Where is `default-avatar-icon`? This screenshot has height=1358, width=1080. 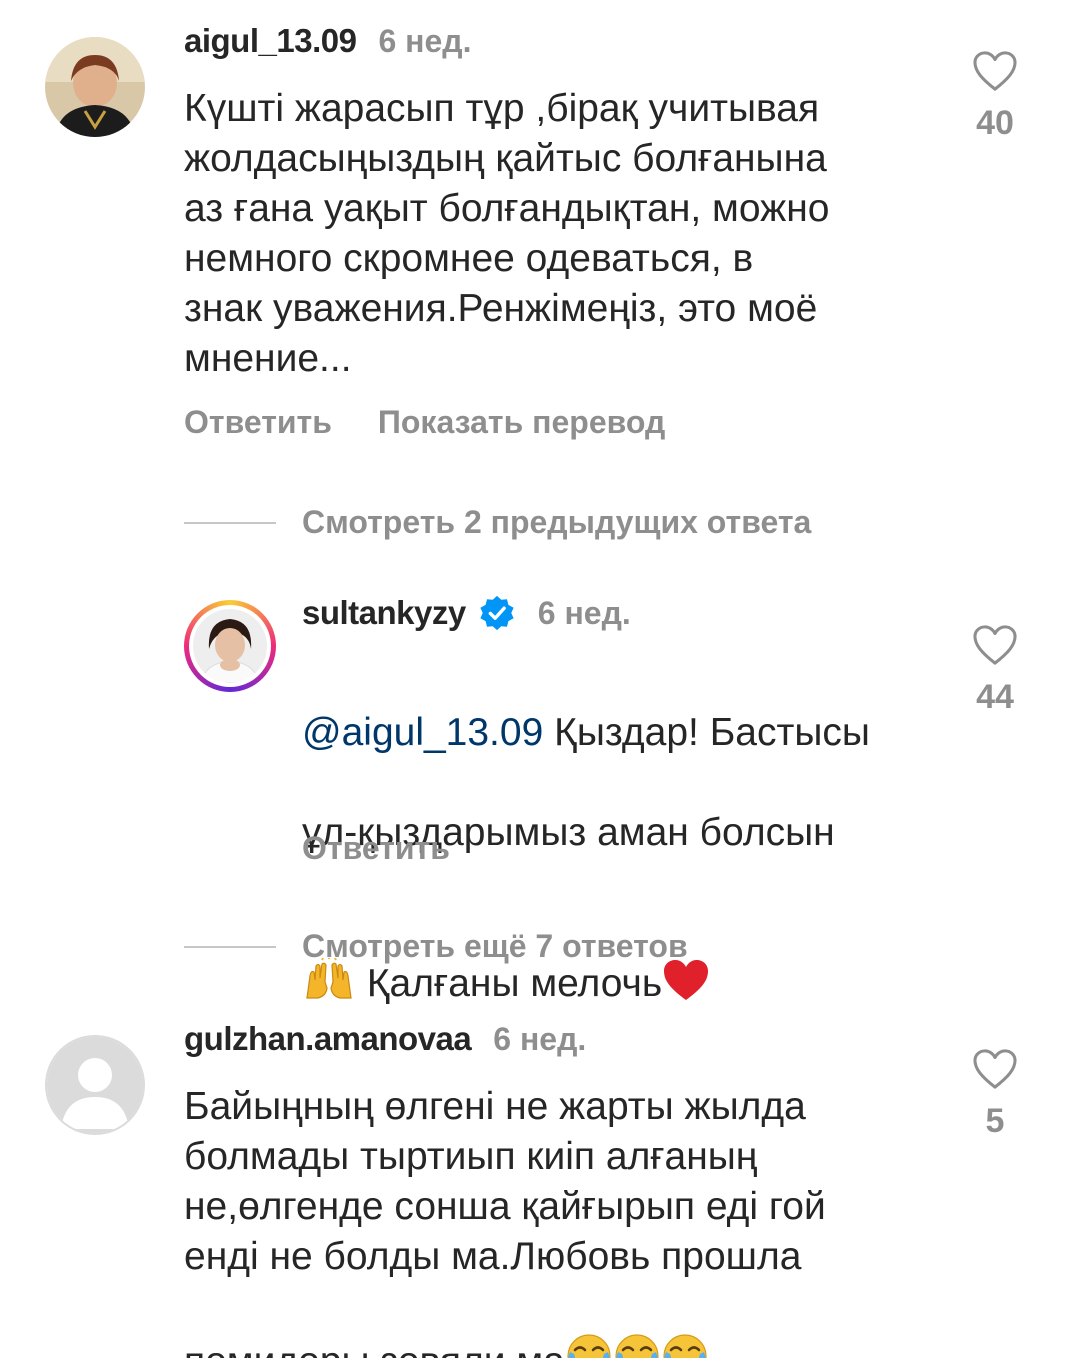
default-avatar-icon is located at coordinates (95, 1085).